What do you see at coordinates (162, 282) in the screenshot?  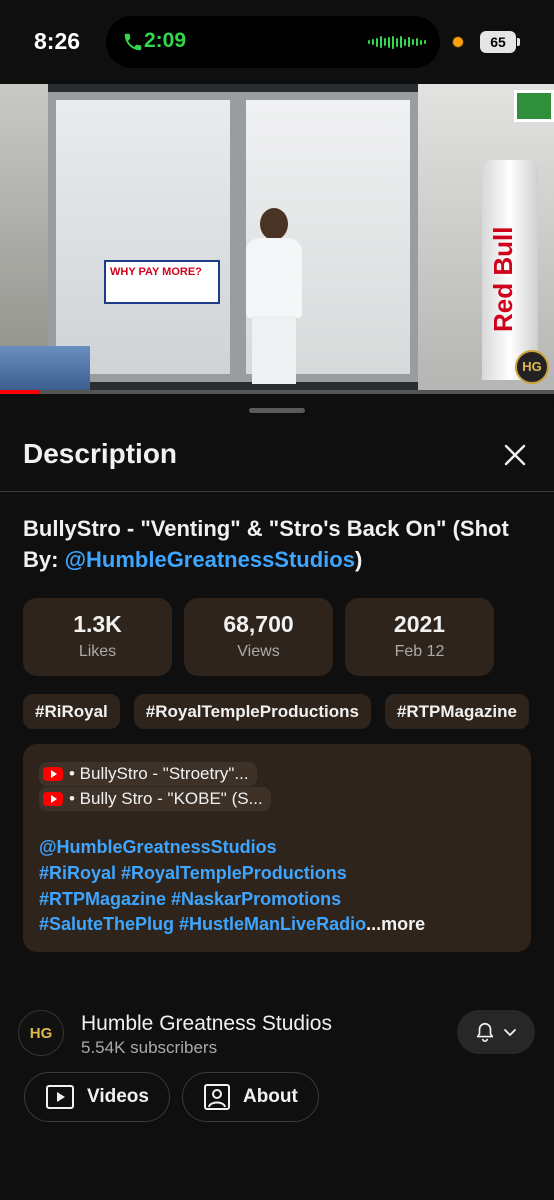 I see `video-scene-sign: WHY PAY MORE?` at bounding box center [162, 282].